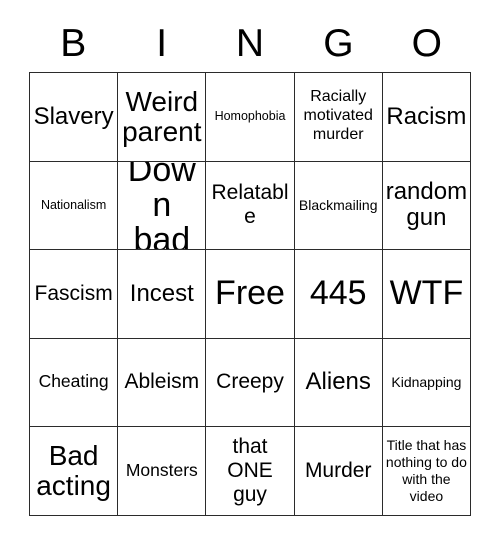 Image resolution: width=500 pixels, height=544 pixels. What do you see at coordinates (338, 43) in the screenshot?
I see `bingo-header-letter-g: G` at bounding box center [338, 43].